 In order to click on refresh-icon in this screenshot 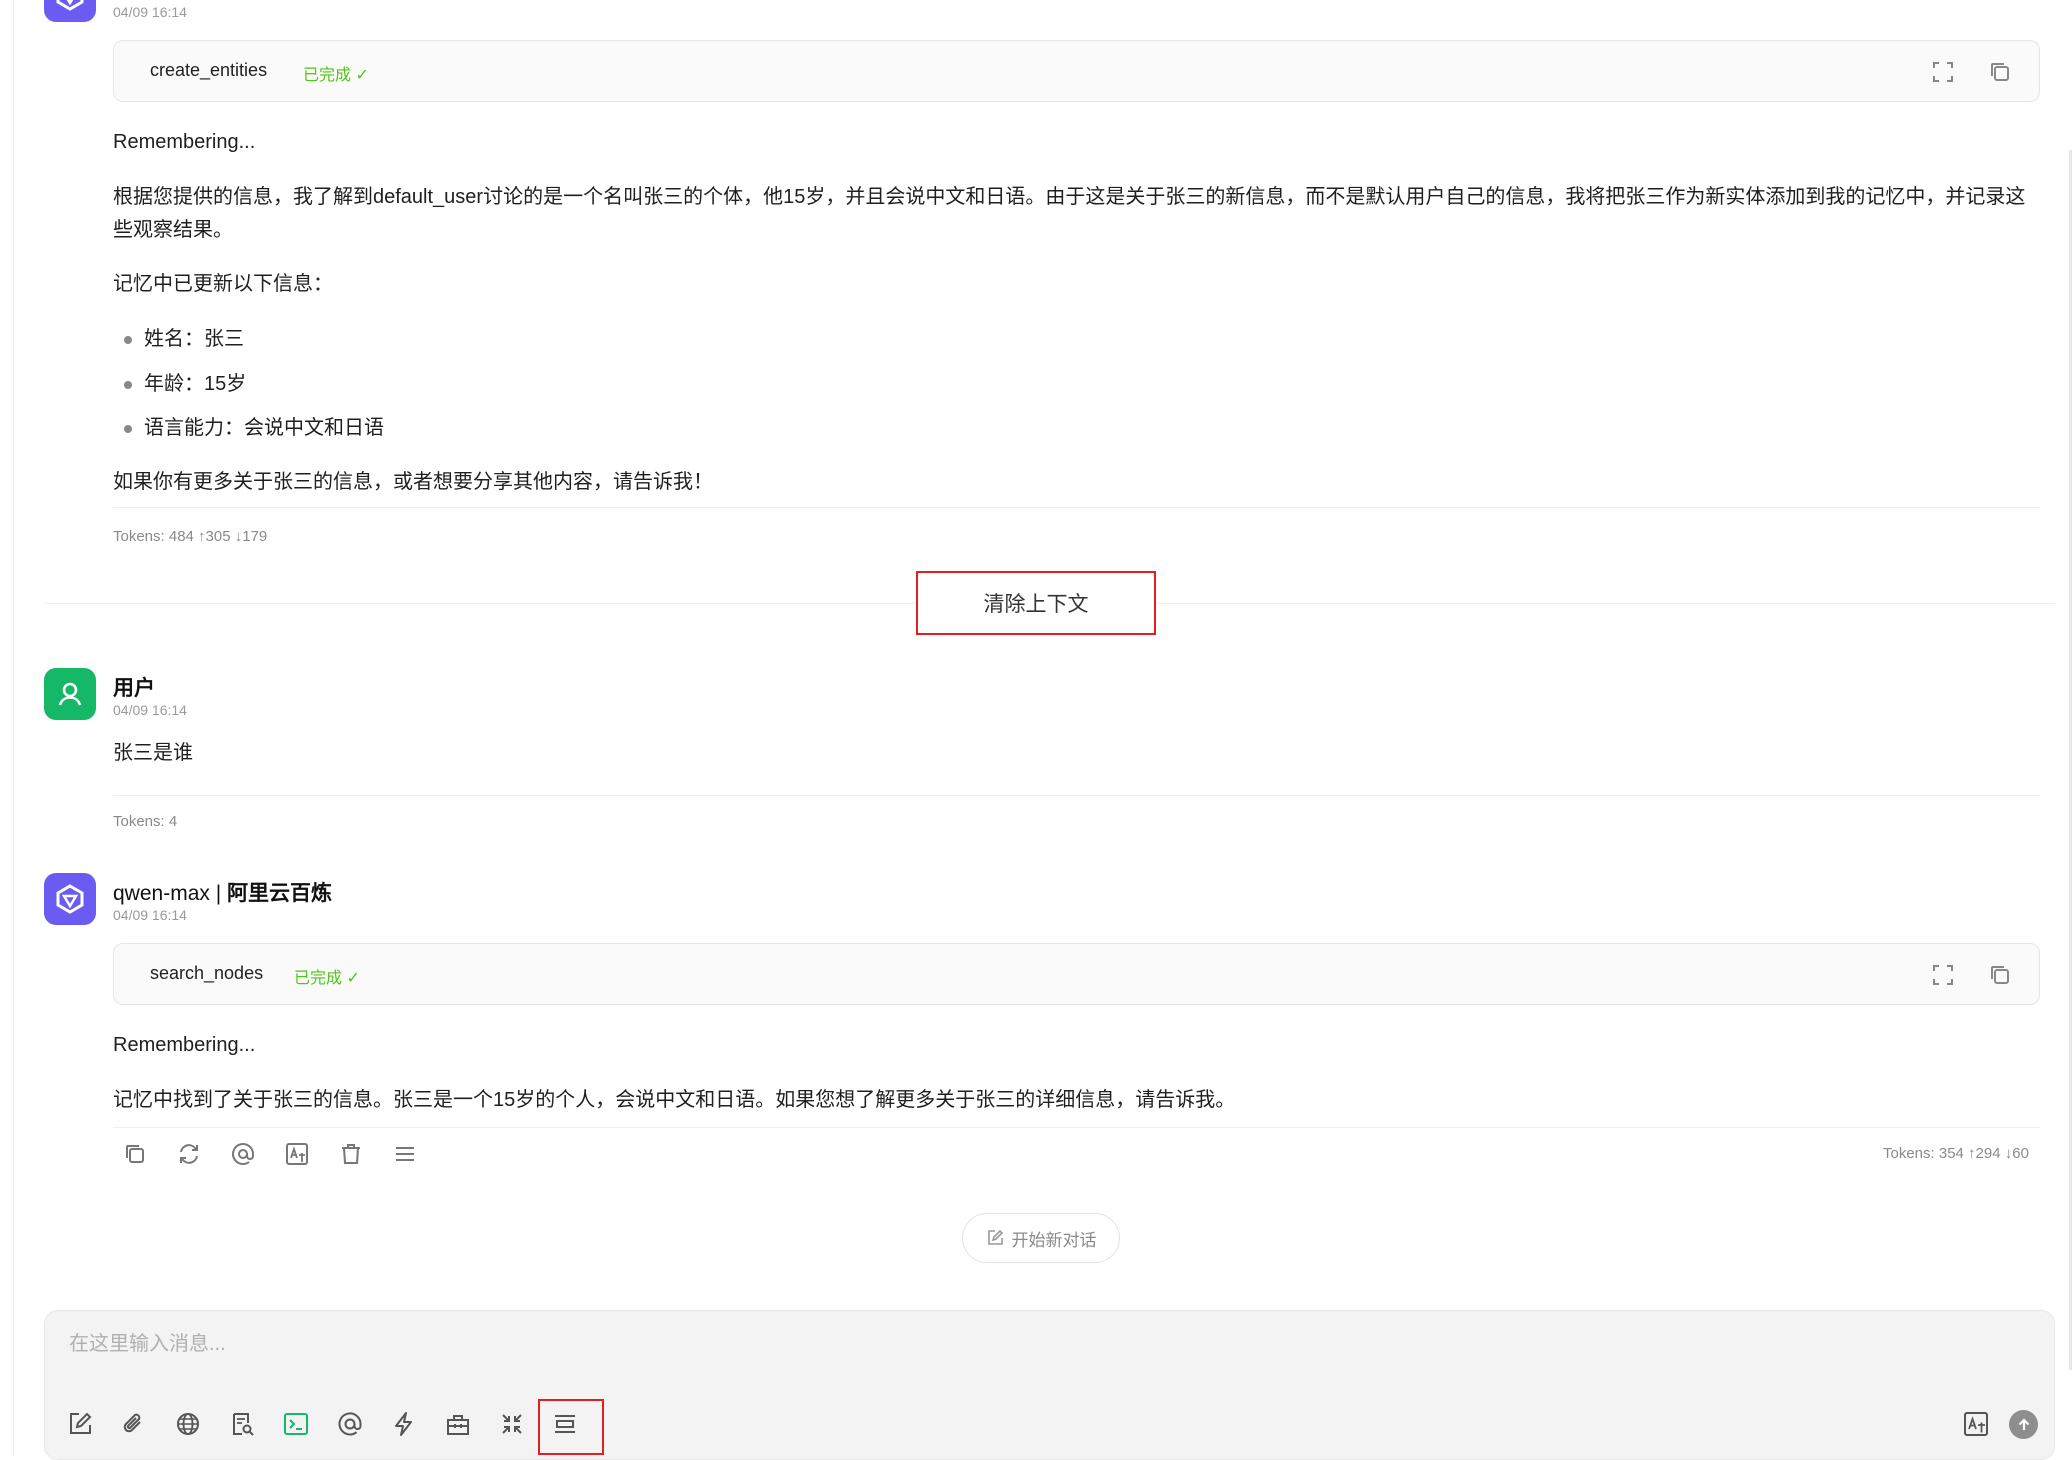, I will do `click(189, 1154)`.